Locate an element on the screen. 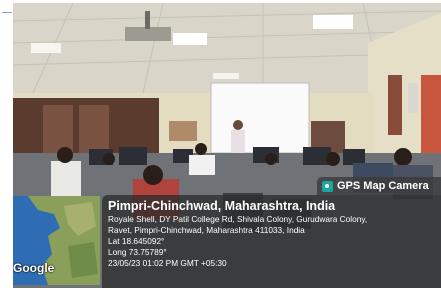 The image size is (441, 292). gps-tag-label: GPS Map Camera is located at coordinates (383, 186).